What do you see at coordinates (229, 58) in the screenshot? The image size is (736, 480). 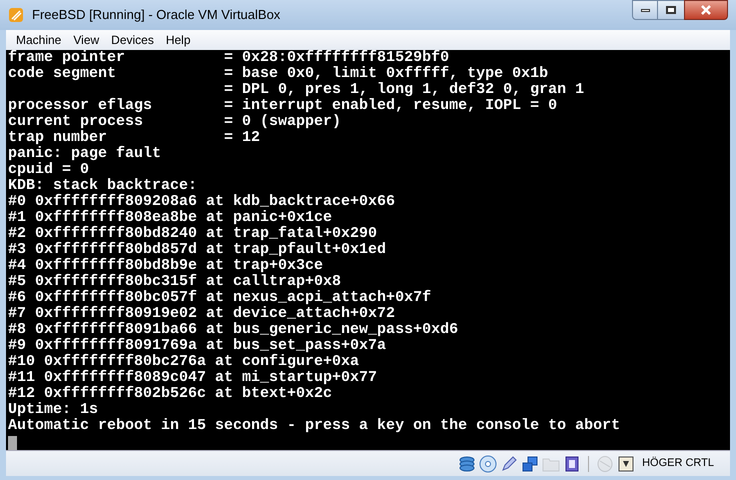 I see `console-line: frame pointer = 0x28:0xffffffff81529bf0` at bounding box center [229, 58].